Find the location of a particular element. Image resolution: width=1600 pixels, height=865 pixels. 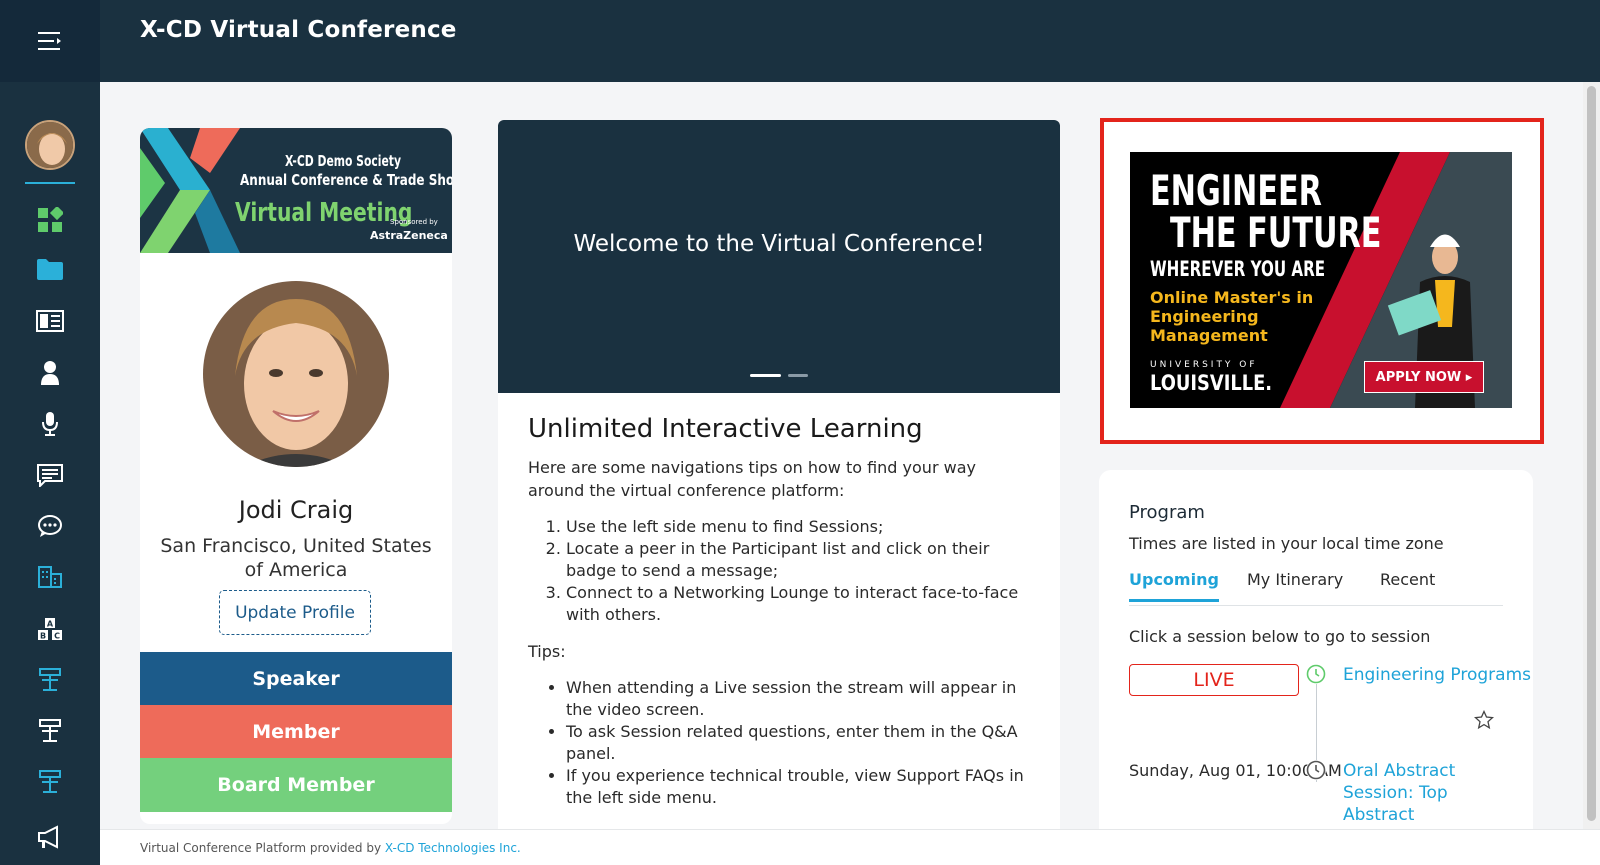

sidebar-item-announcements is located at coordinates (50, 837).